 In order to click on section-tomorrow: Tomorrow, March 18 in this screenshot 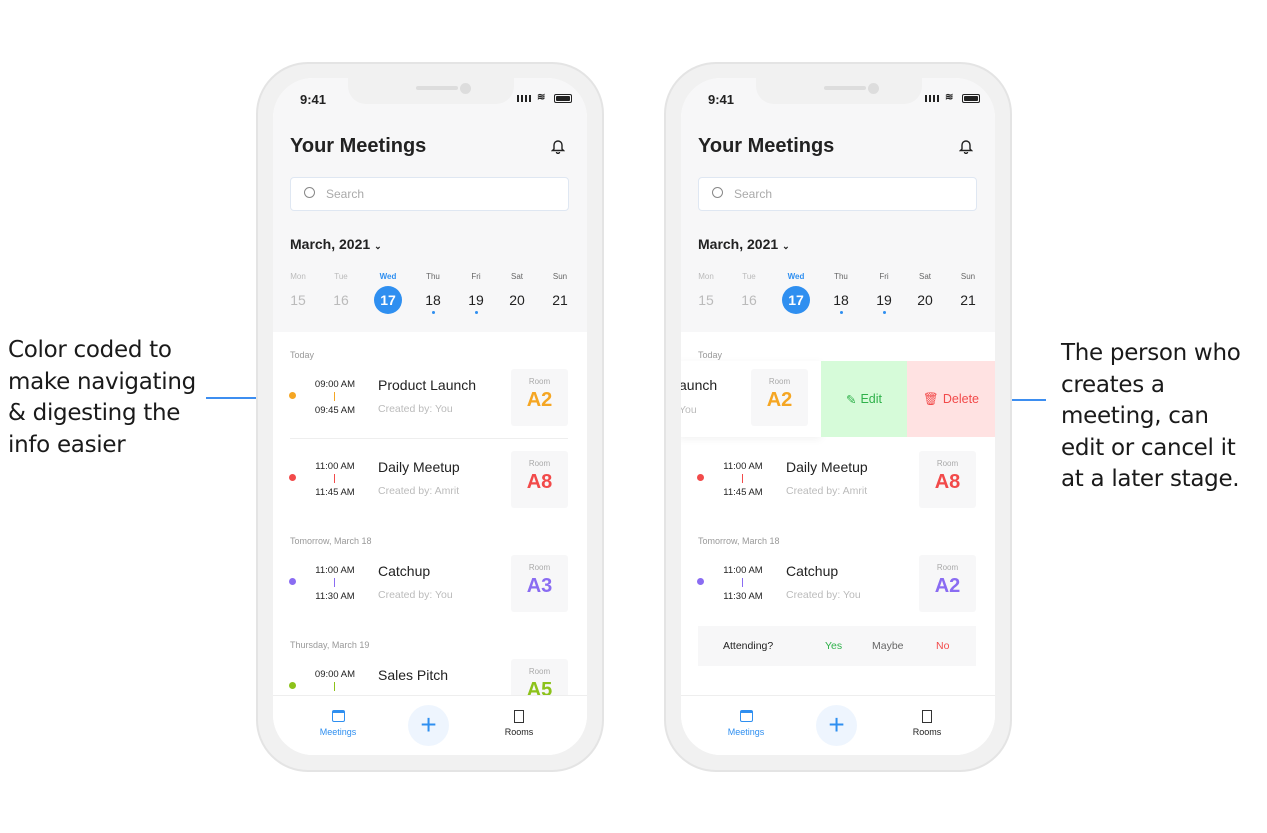, I will do `click(331, 541)`.